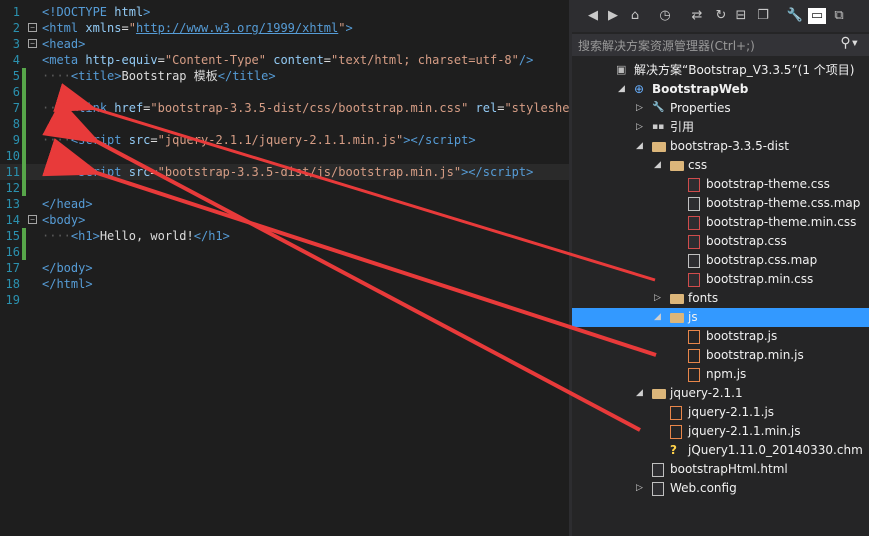 The image size is (869, 536). What do you see at coordinates (729, 146) in the screenshot?
I see `tree-item-label: bootstrap-3.3.5-dist` at bounding box center [729, 146].